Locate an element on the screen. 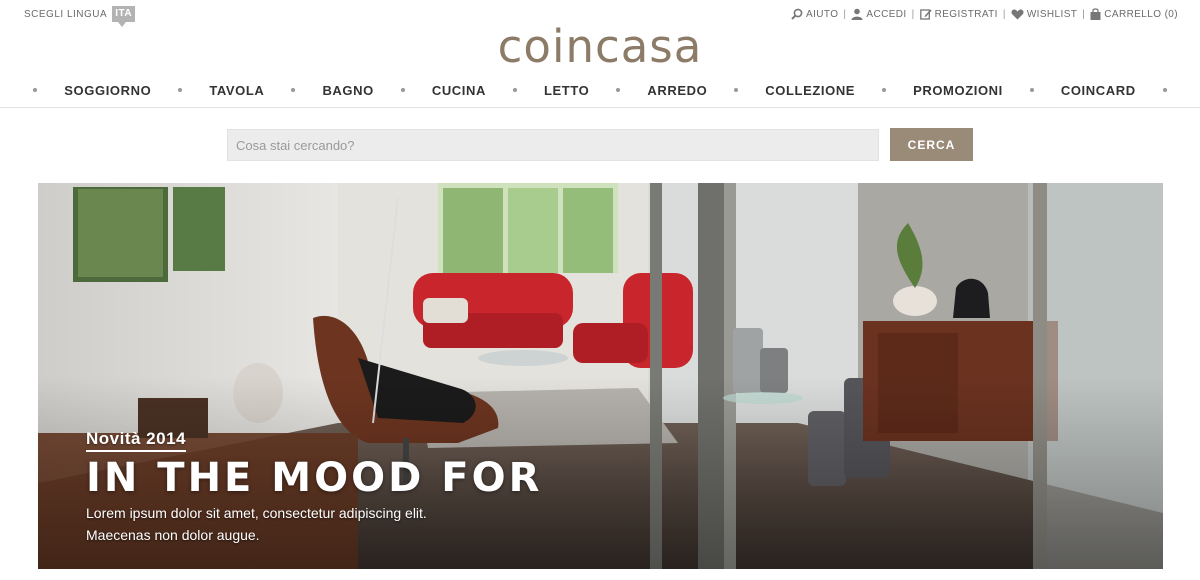  heart-icon is located at coordinates (1017, 13).